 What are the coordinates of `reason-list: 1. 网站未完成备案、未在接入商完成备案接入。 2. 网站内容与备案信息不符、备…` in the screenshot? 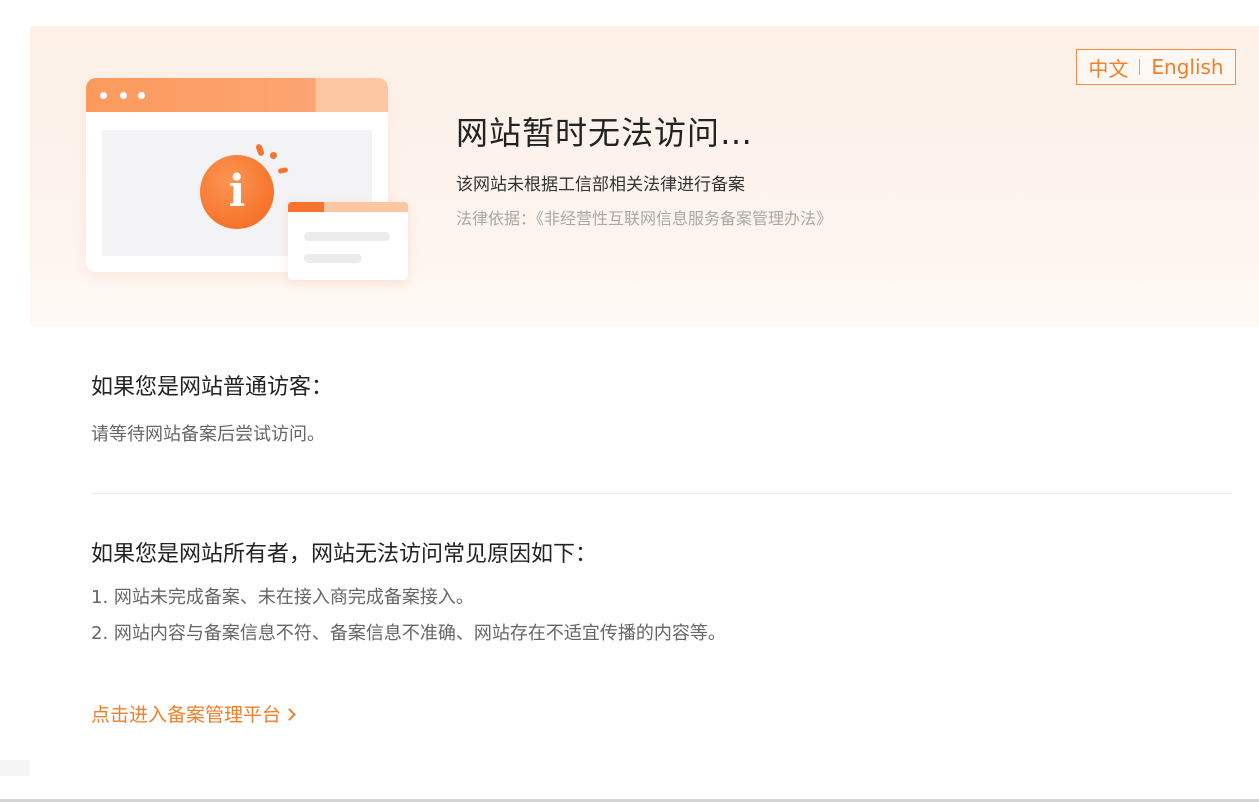 It's located at (408, 622).